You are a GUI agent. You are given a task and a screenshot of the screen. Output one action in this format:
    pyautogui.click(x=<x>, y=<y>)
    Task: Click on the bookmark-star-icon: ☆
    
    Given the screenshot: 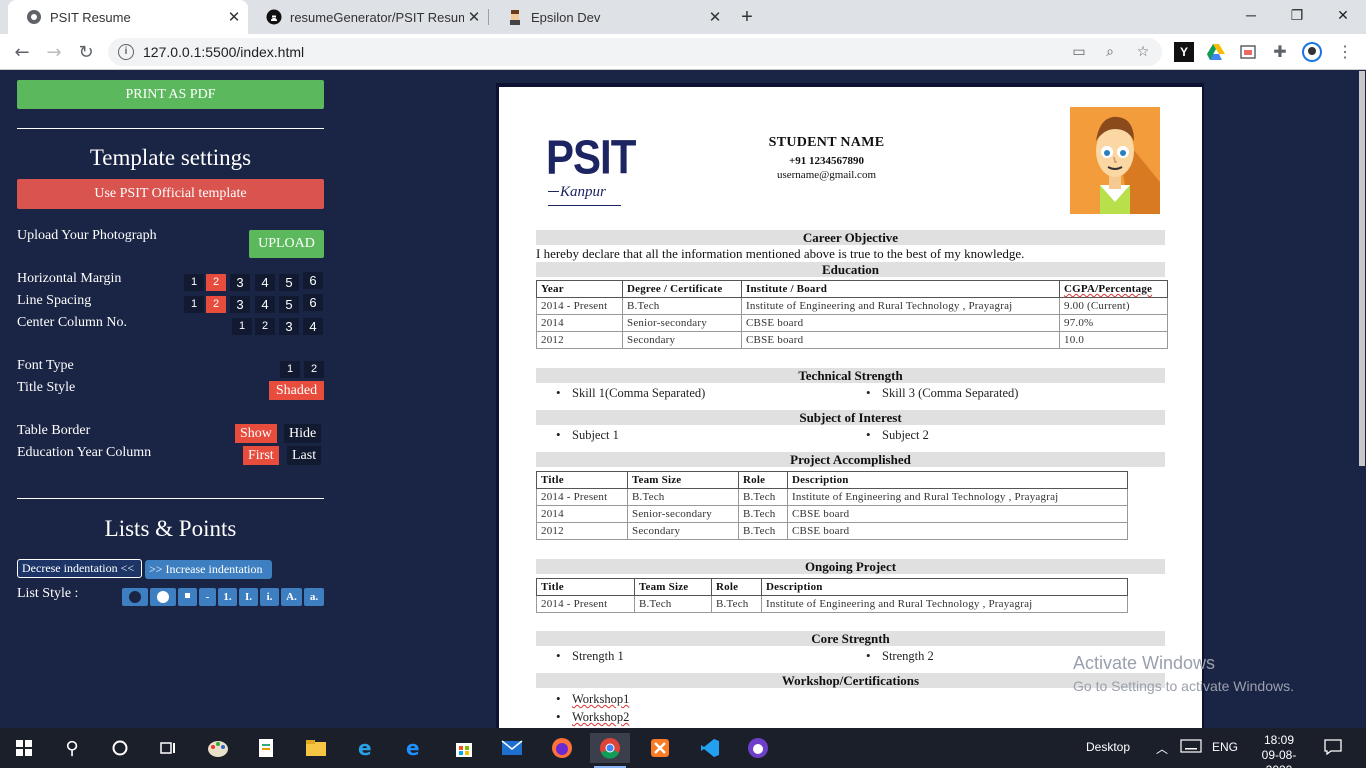 What is the action you would take?
    pyautogui.click(x=1143, y=52)
    